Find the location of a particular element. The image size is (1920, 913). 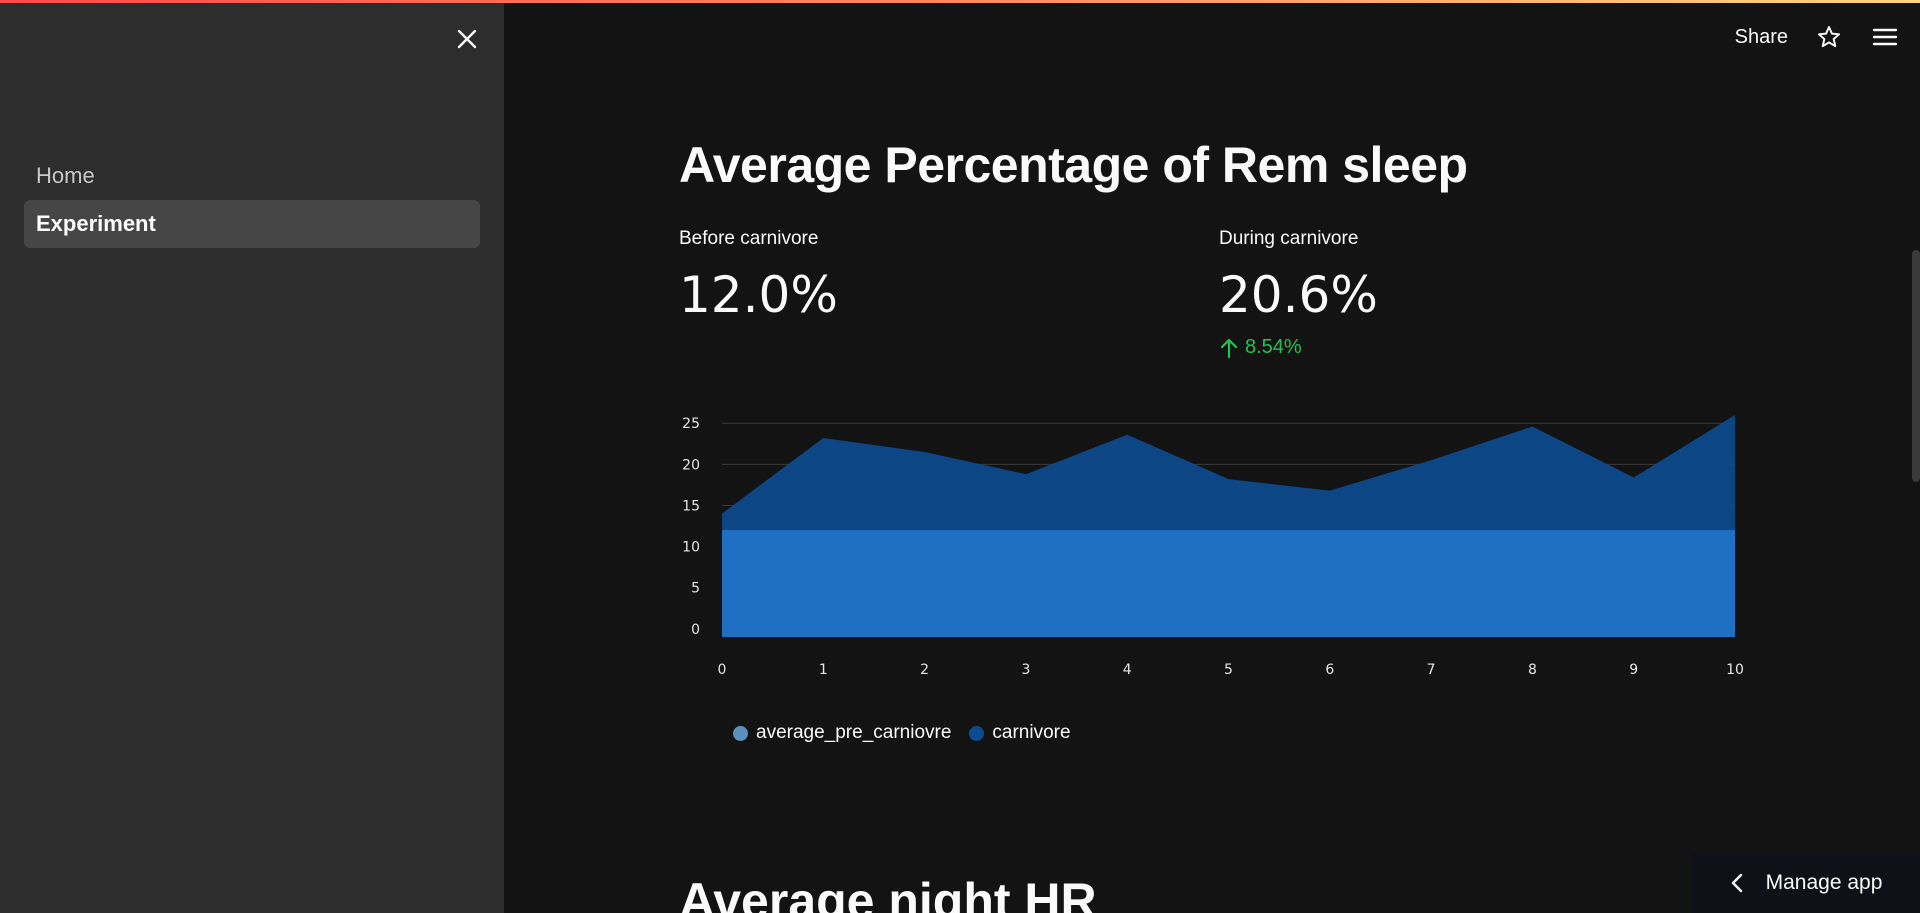

legend-item-carnivore: carnivore is located at coordinates (1020, 733).